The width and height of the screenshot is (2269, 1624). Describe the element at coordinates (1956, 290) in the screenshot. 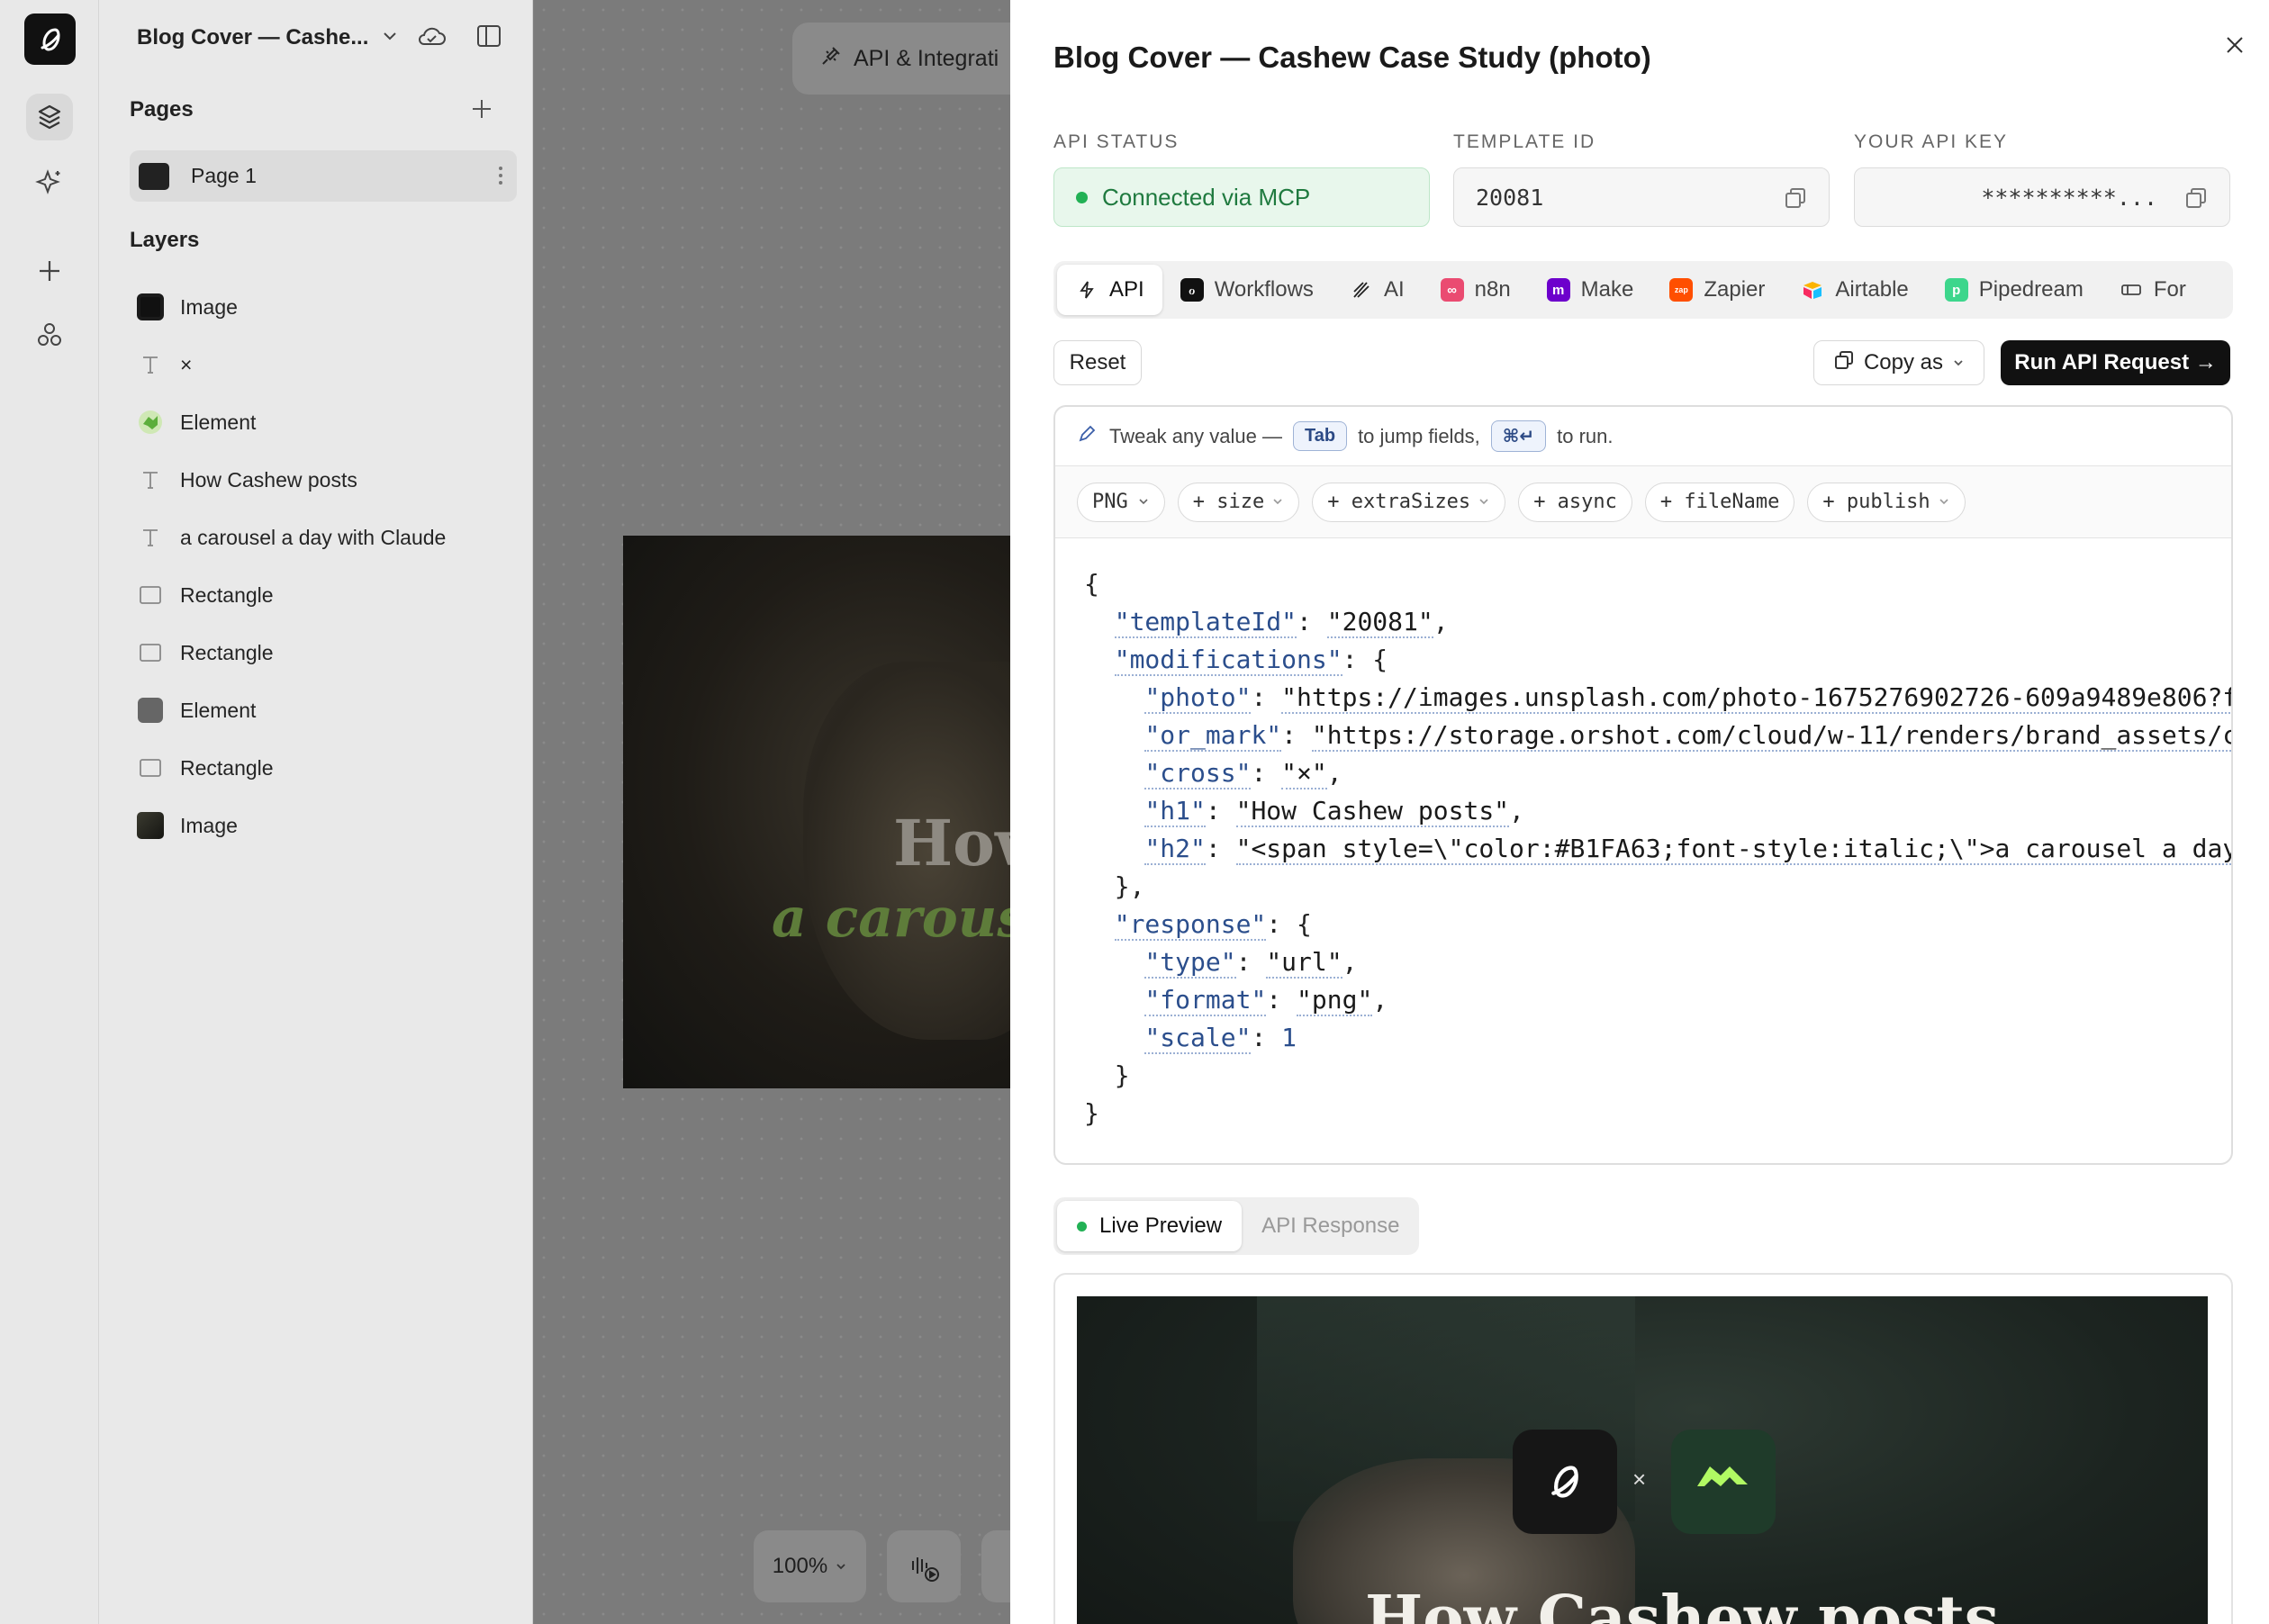

I see `pipedream-icon: p` at that location.